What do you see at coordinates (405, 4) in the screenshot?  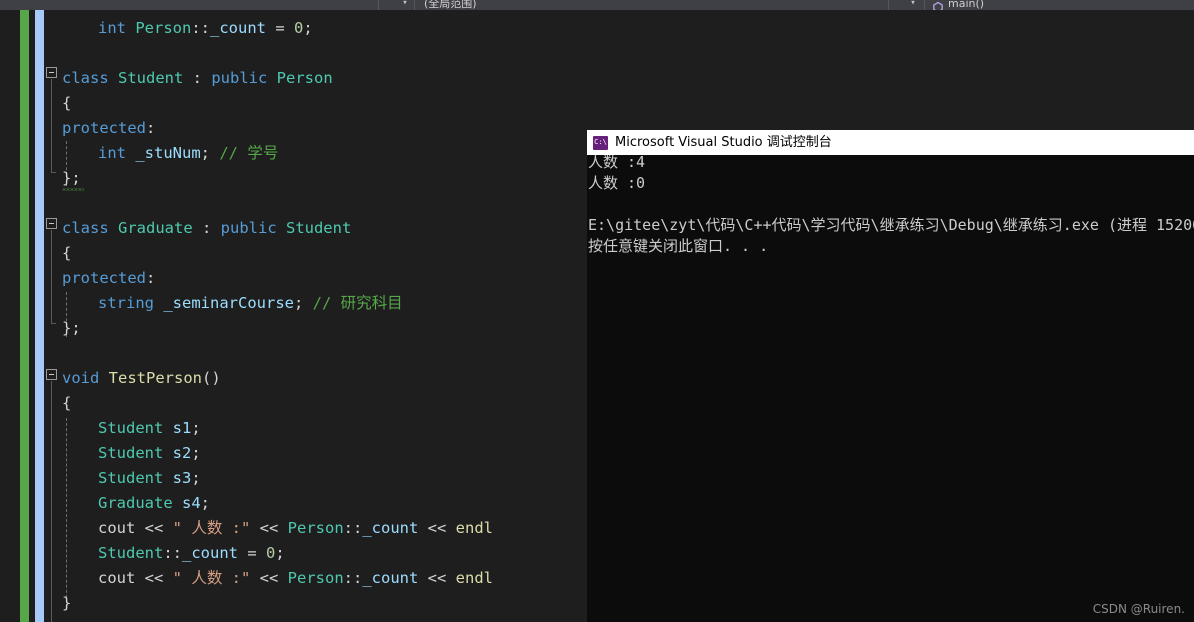 I see `scope-dropdown-caret-icon: ▾` at bounding box center [405, 4].